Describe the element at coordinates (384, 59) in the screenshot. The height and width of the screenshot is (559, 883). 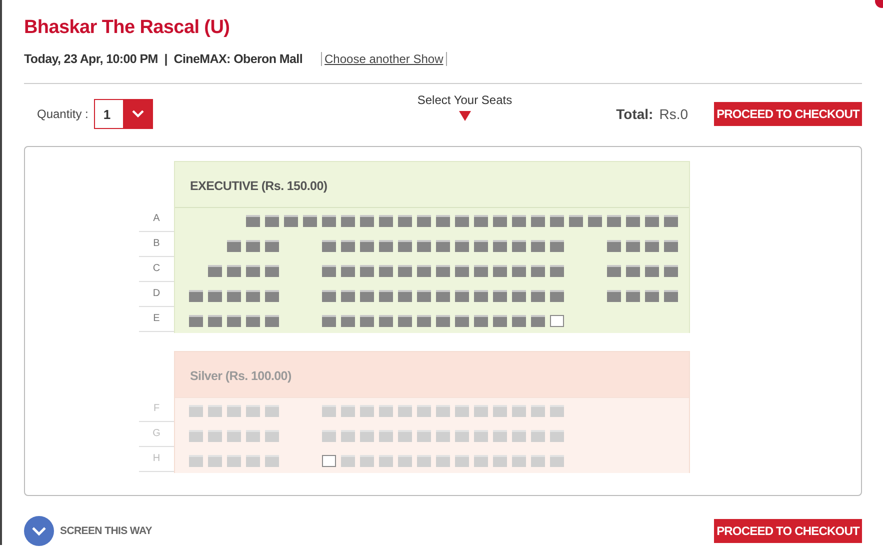
I see `change-show-link: Choose another Show` at that location.